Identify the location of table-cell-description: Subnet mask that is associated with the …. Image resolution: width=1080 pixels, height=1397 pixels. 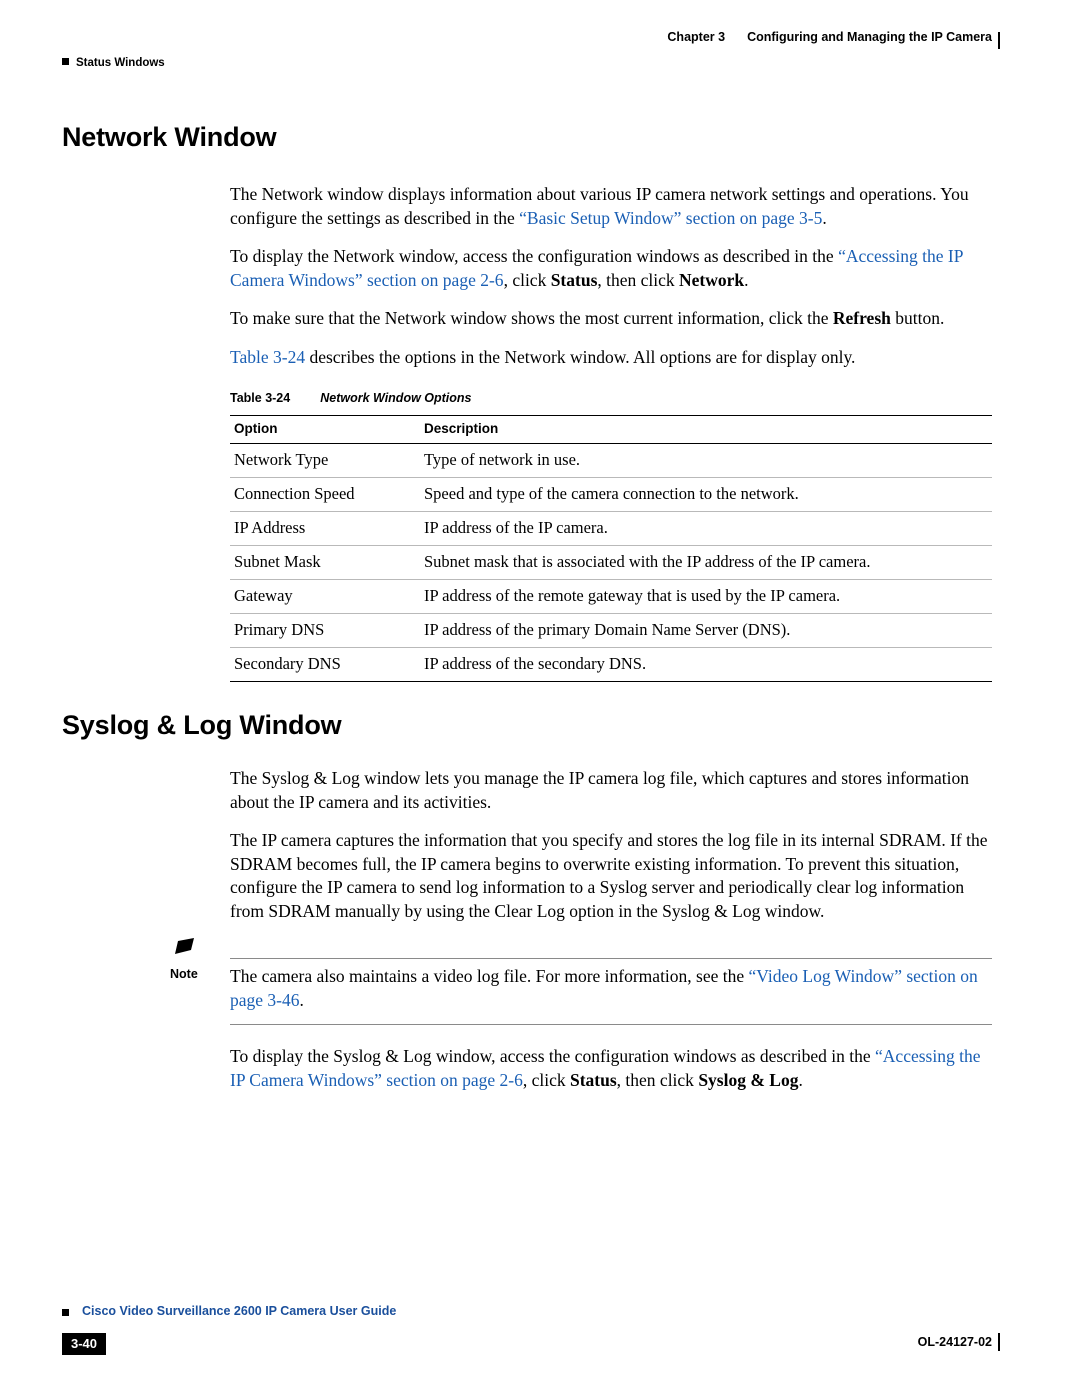
(706, 562).